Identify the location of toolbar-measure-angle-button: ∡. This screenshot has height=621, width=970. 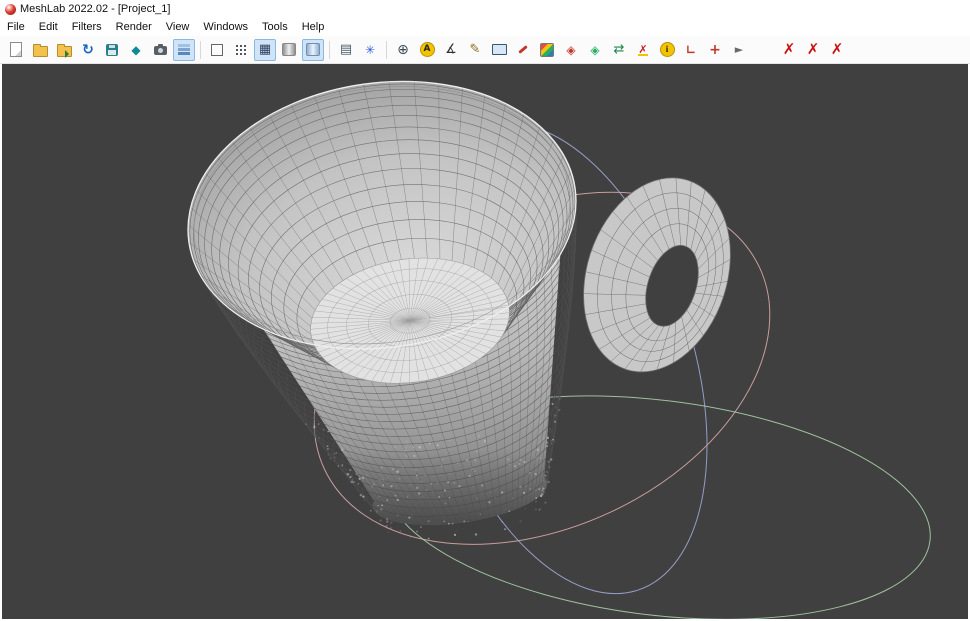
(451, 50).